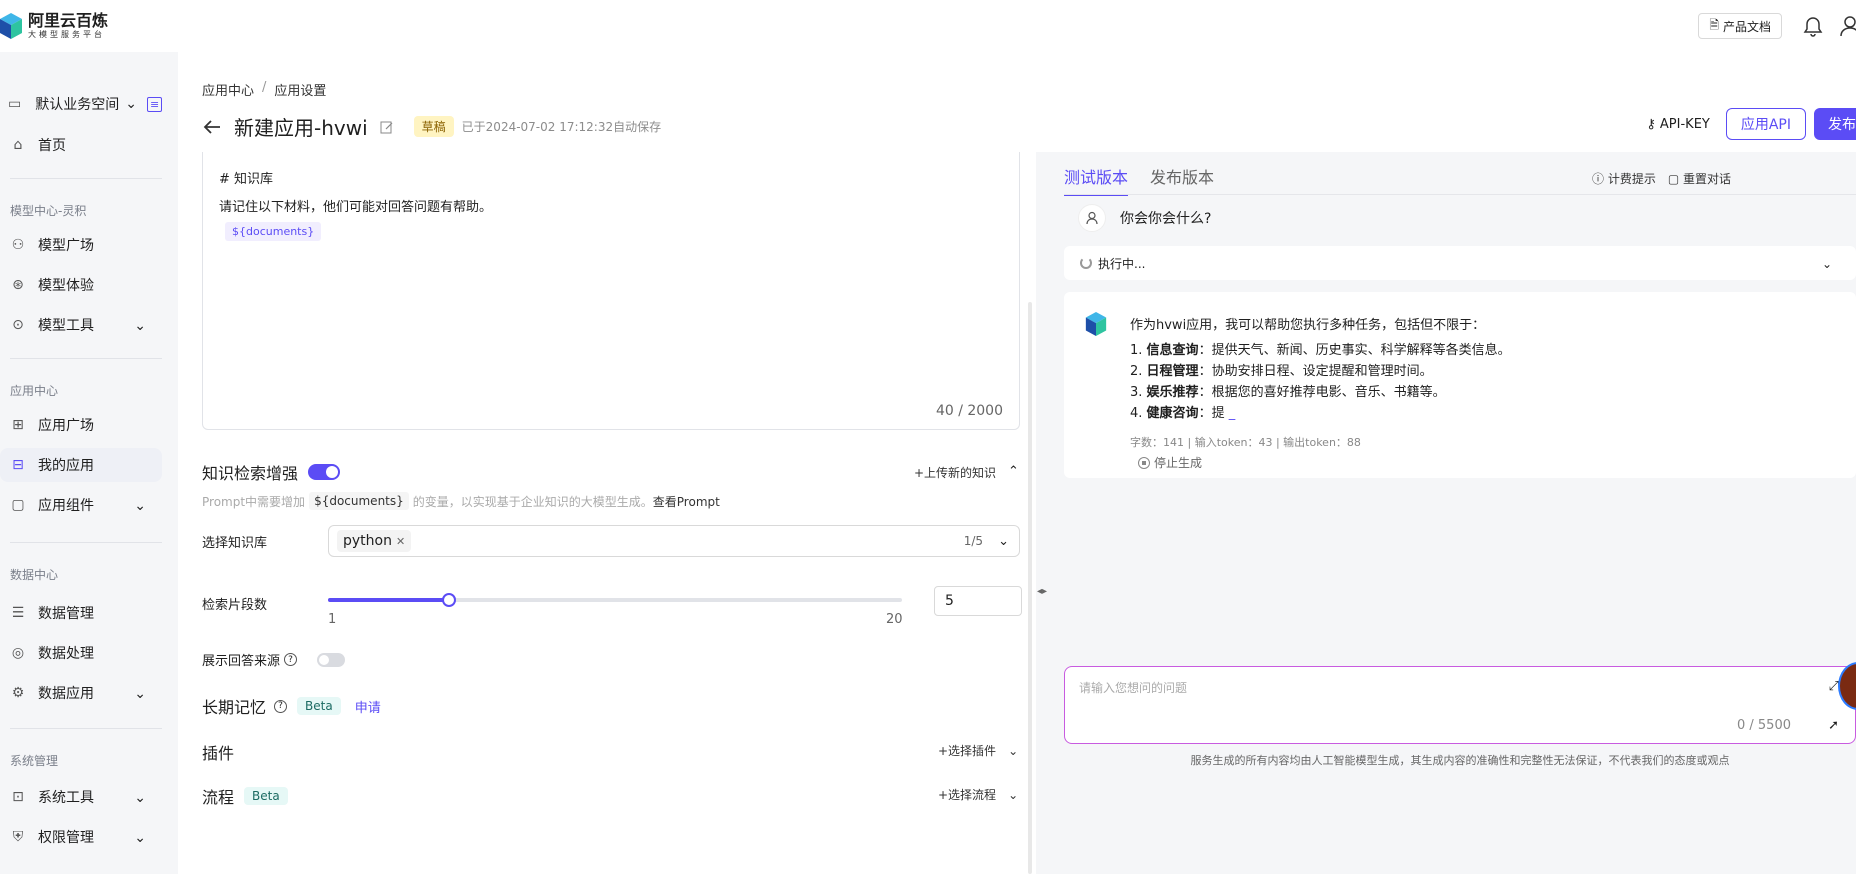  What do you see at coordinates (1042, 513) in the screenshot?
I see `panel-splitter: ◂▸` at bounding box center [1042, 513].